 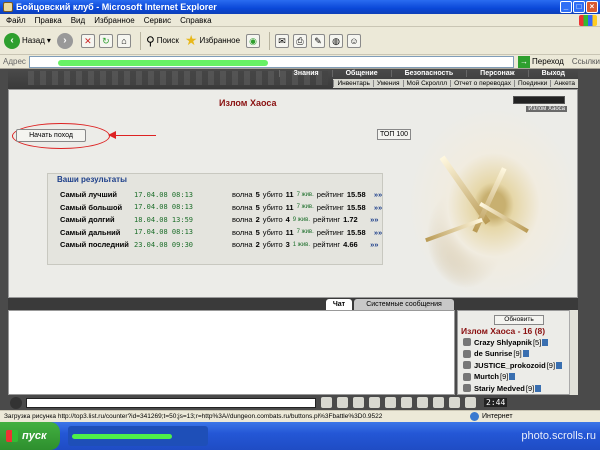 What do you see at coordinates (552, 73) in the screenshot?
I see `nav-exit: Выход` at bounding box center [552, 73].